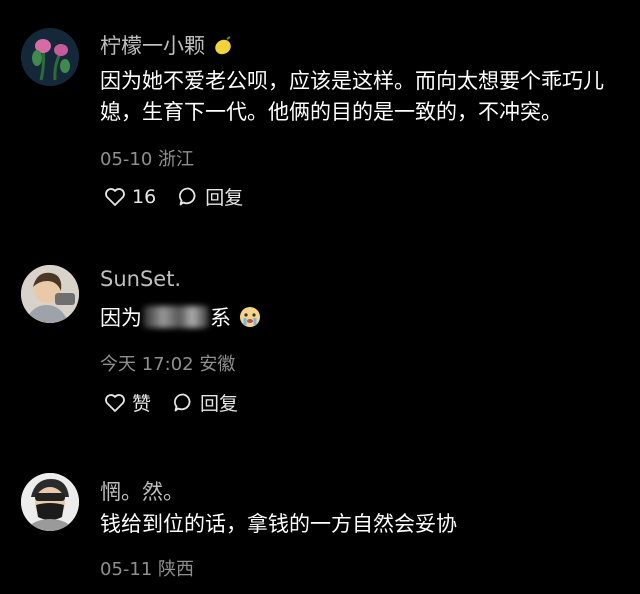 Image resolution: width=640 pixels, height=594 pixels. I want to click on comment-location: 陕西, so click(176, 569).